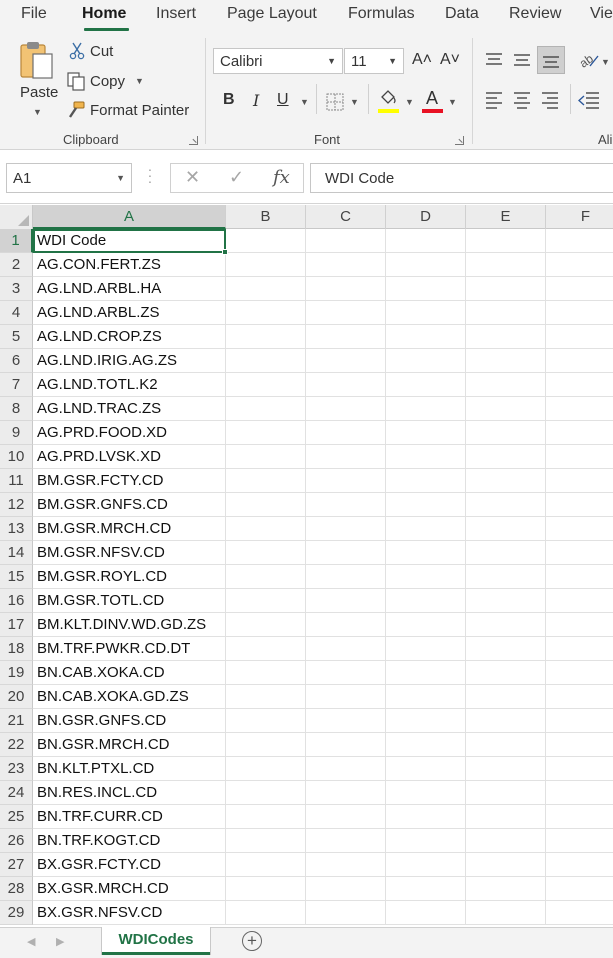 This screenshot has height=958, width=613. I want to click on cell-a28: BX.GSR.MRCH.CD, so click(129, 889).